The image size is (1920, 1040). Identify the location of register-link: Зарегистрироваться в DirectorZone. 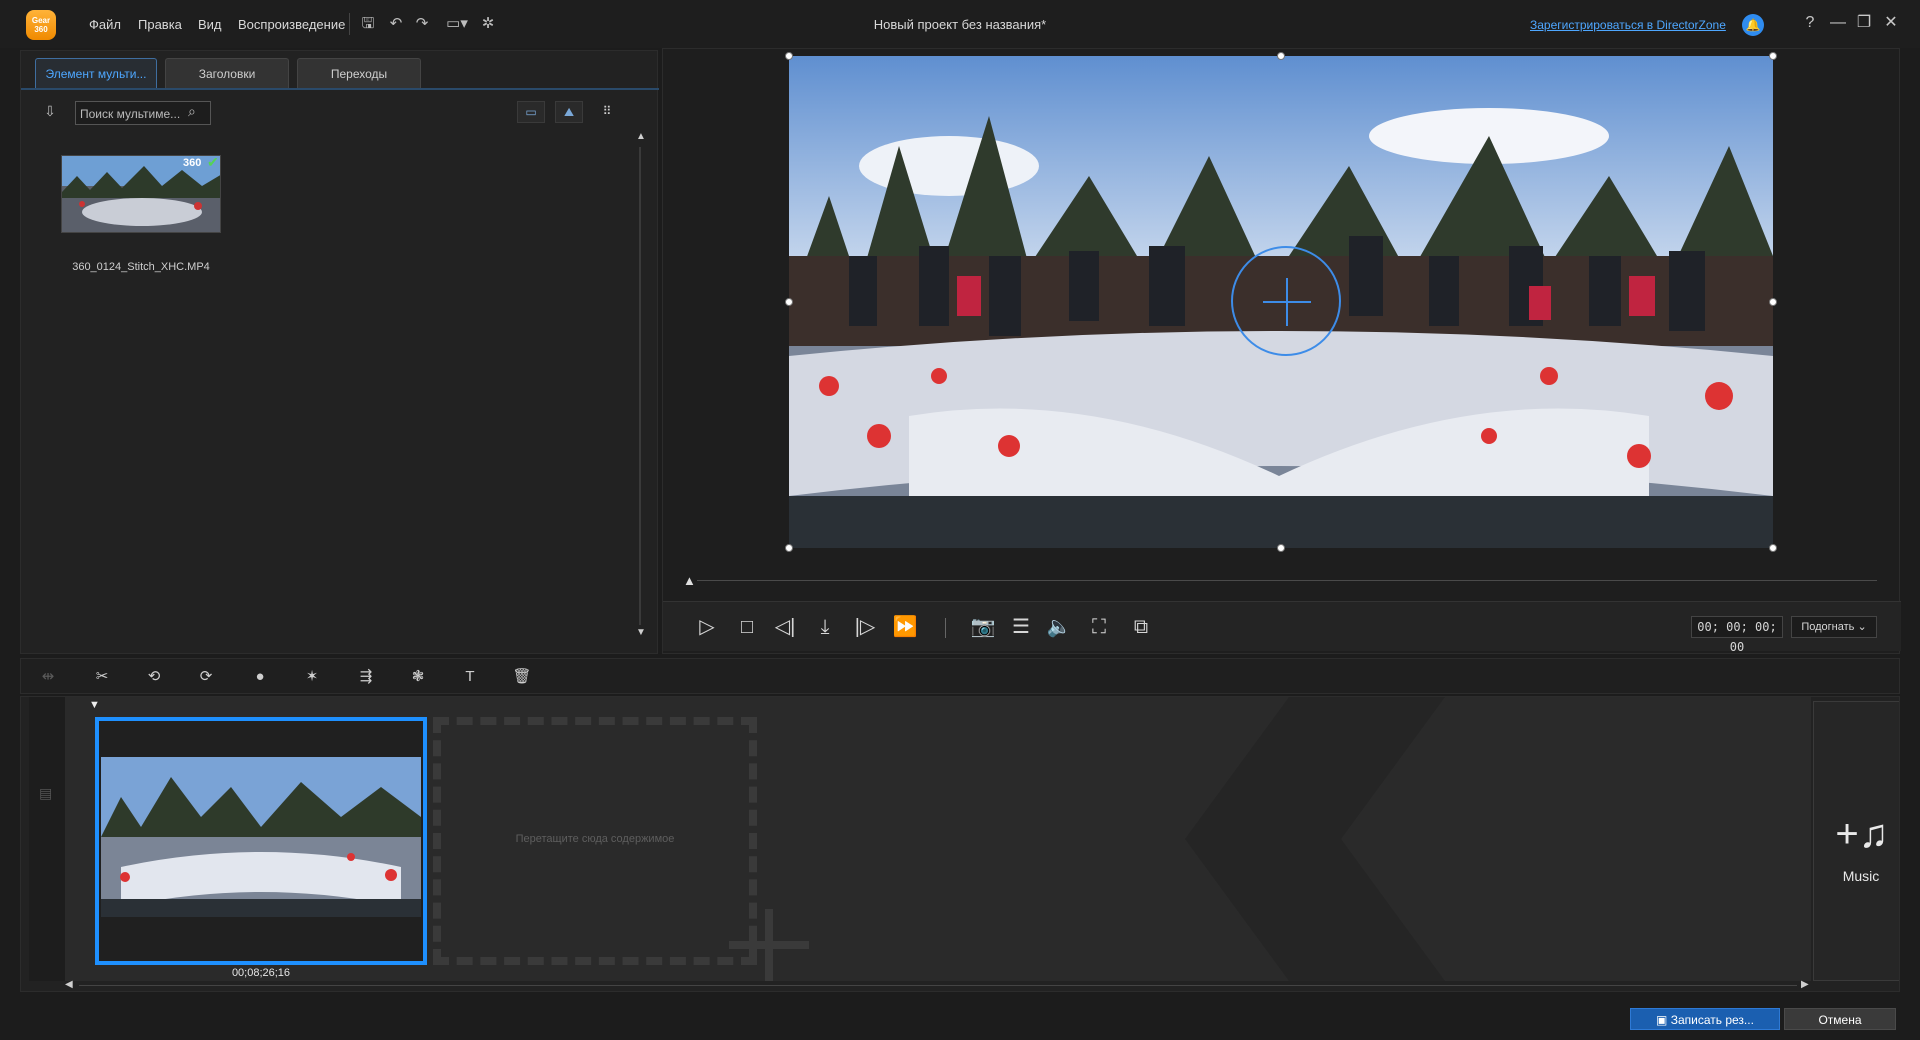
(1628, 25).